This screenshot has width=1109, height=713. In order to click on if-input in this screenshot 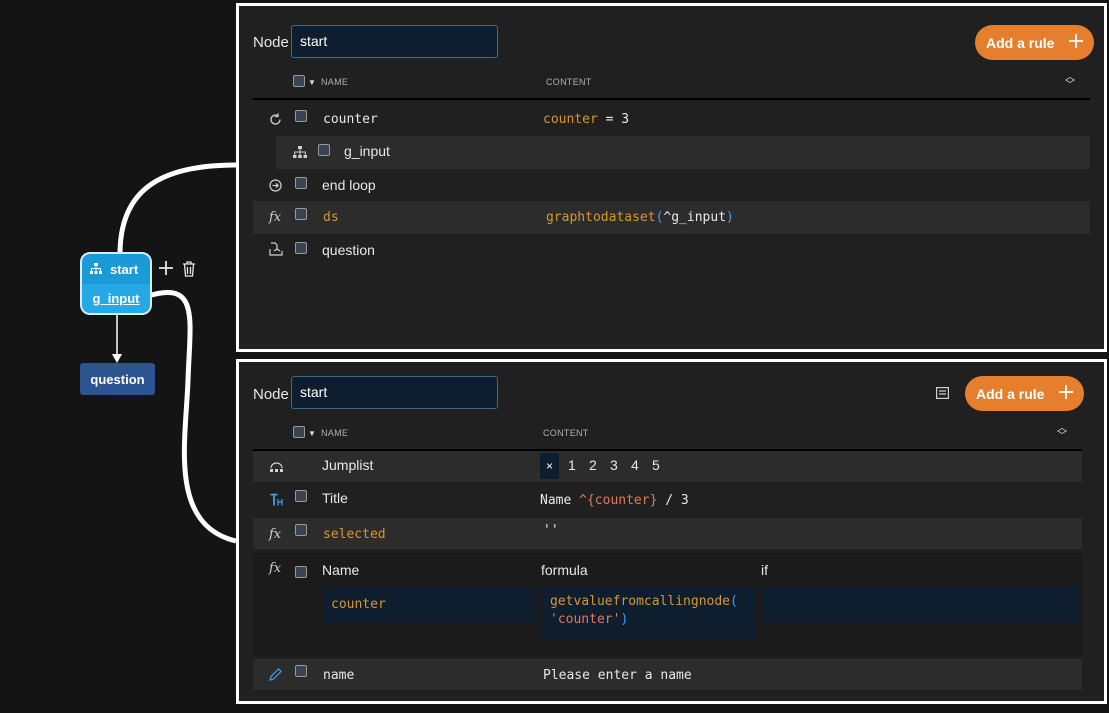, I will do `click(921, 605)`.